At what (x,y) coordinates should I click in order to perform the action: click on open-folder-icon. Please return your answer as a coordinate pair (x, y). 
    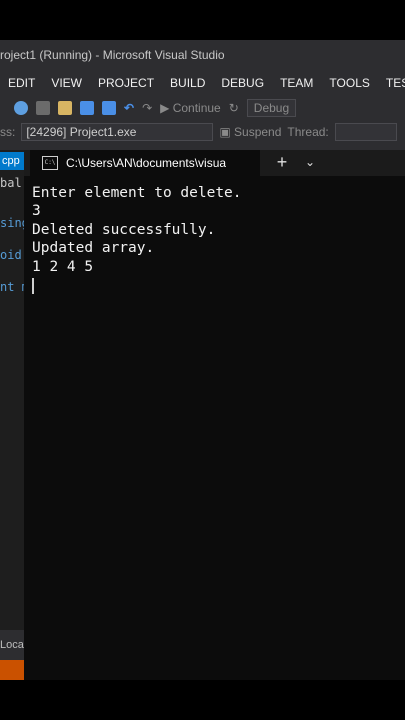
    Looking at the image, I should click on (65, 108).